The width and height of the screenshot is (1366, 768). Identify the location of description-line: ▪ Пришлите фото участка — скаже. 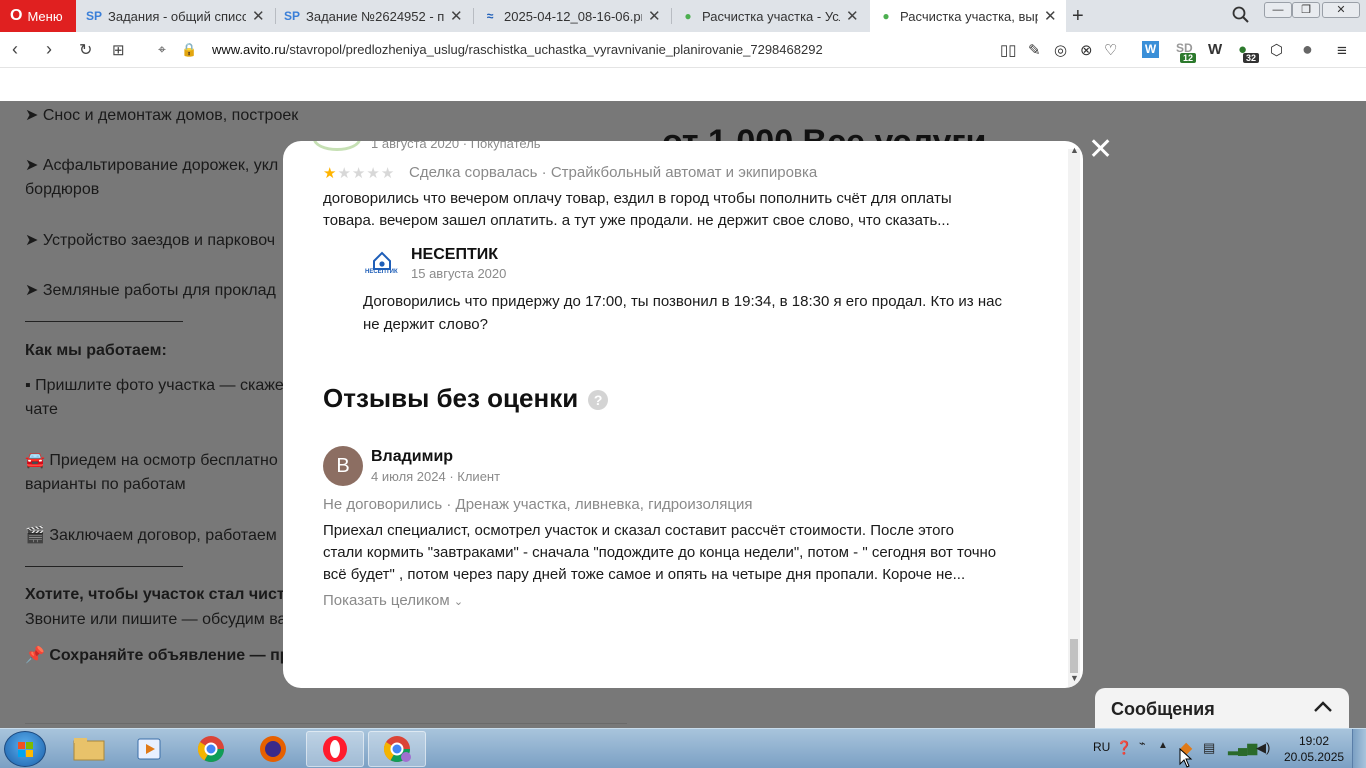
(154, 385).